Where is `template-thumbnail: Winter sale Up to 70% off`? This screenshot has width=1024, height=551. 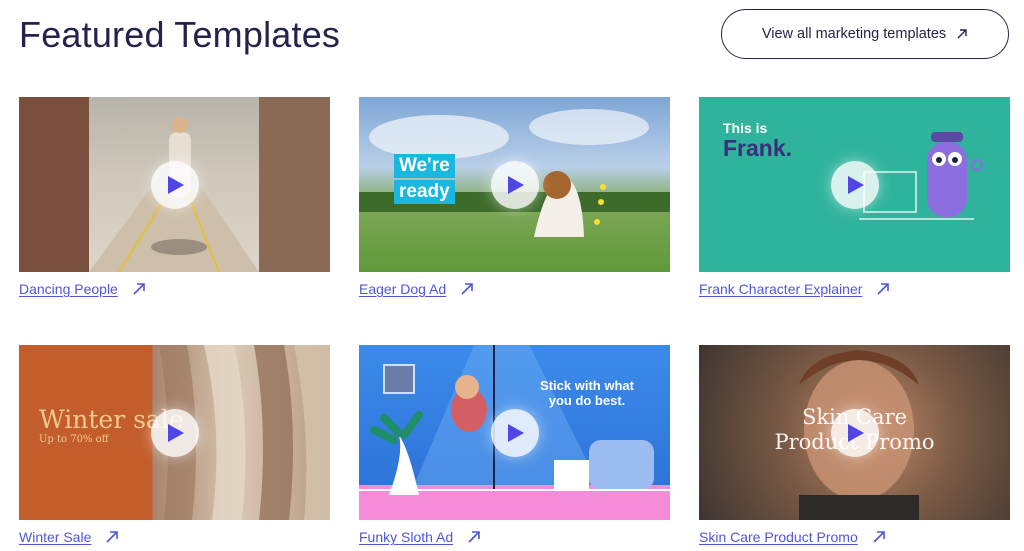 template-thumbnail: Winter sale Up to 70% off is located at coordinates (174, 432).